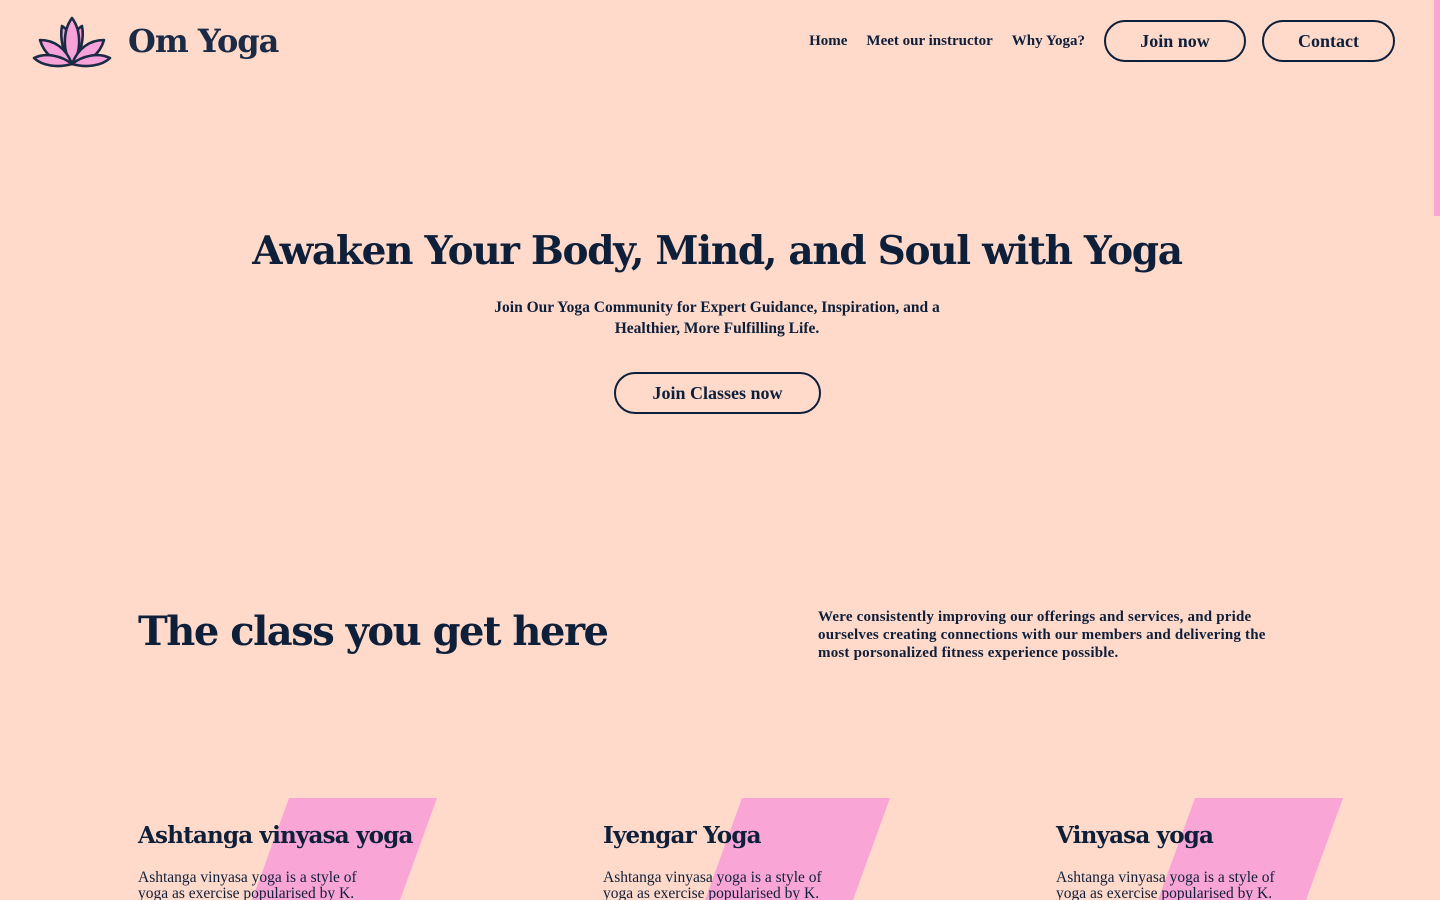 The width and height of the screenshot is (1440, 900). What do you see at coordinates (1328, 41) in the screenshot?
I see `contact-button: Contact` at bounding box center [1328, 41].